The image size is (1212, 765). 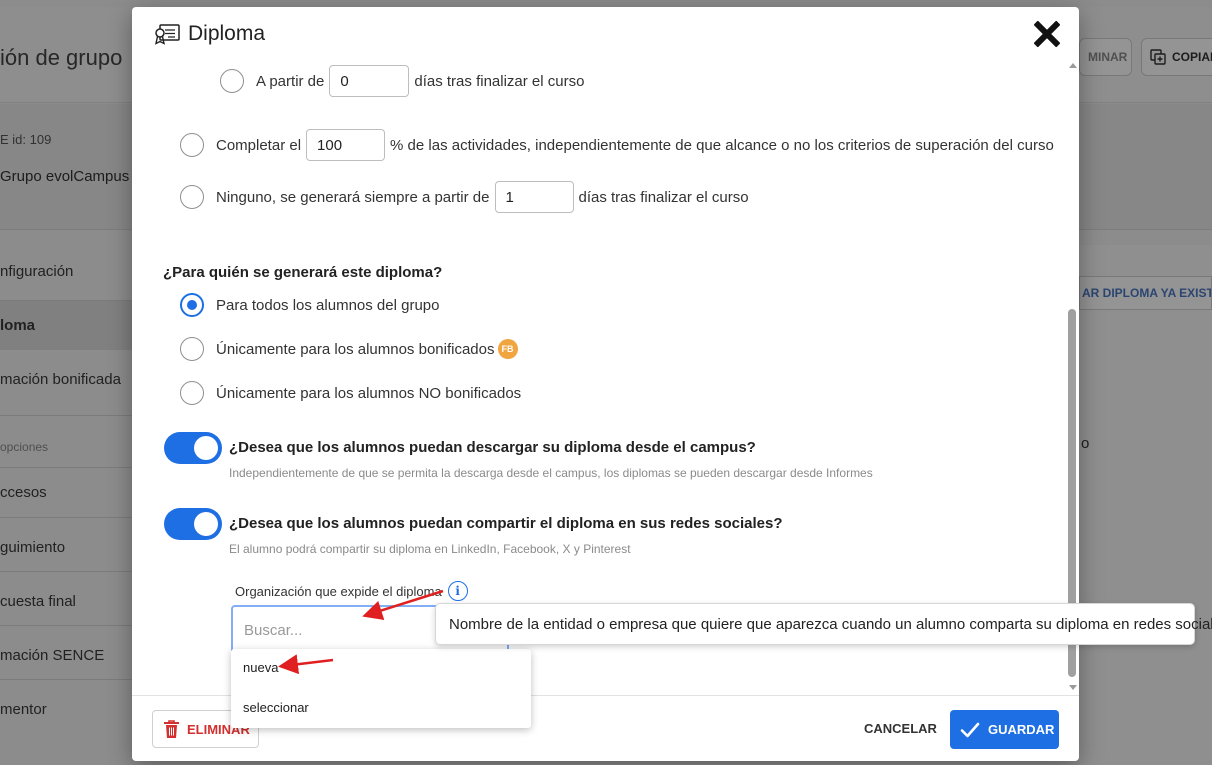 What do you see at coordinates (192, 393) in the screenshot?
I see `audience-no-bonificados-radio` at bounding box center [192, 393].